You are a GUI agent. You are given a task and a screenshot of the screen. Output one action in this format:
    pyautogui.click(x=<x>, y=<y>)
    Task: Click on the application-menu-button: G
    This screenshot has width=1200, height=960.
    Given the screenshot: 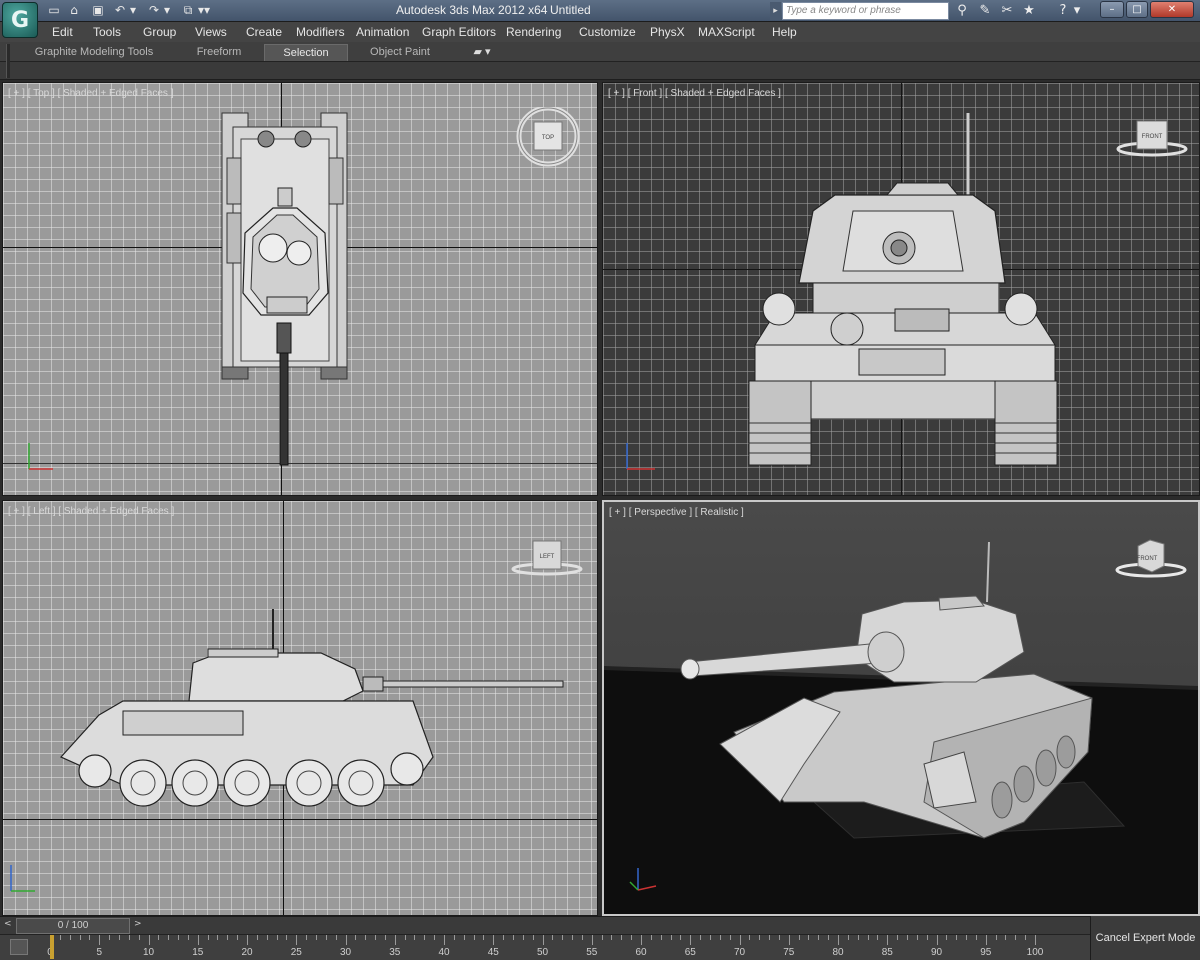 What is the action you would take?
    pyautogui.click(x=20, y=20)
    